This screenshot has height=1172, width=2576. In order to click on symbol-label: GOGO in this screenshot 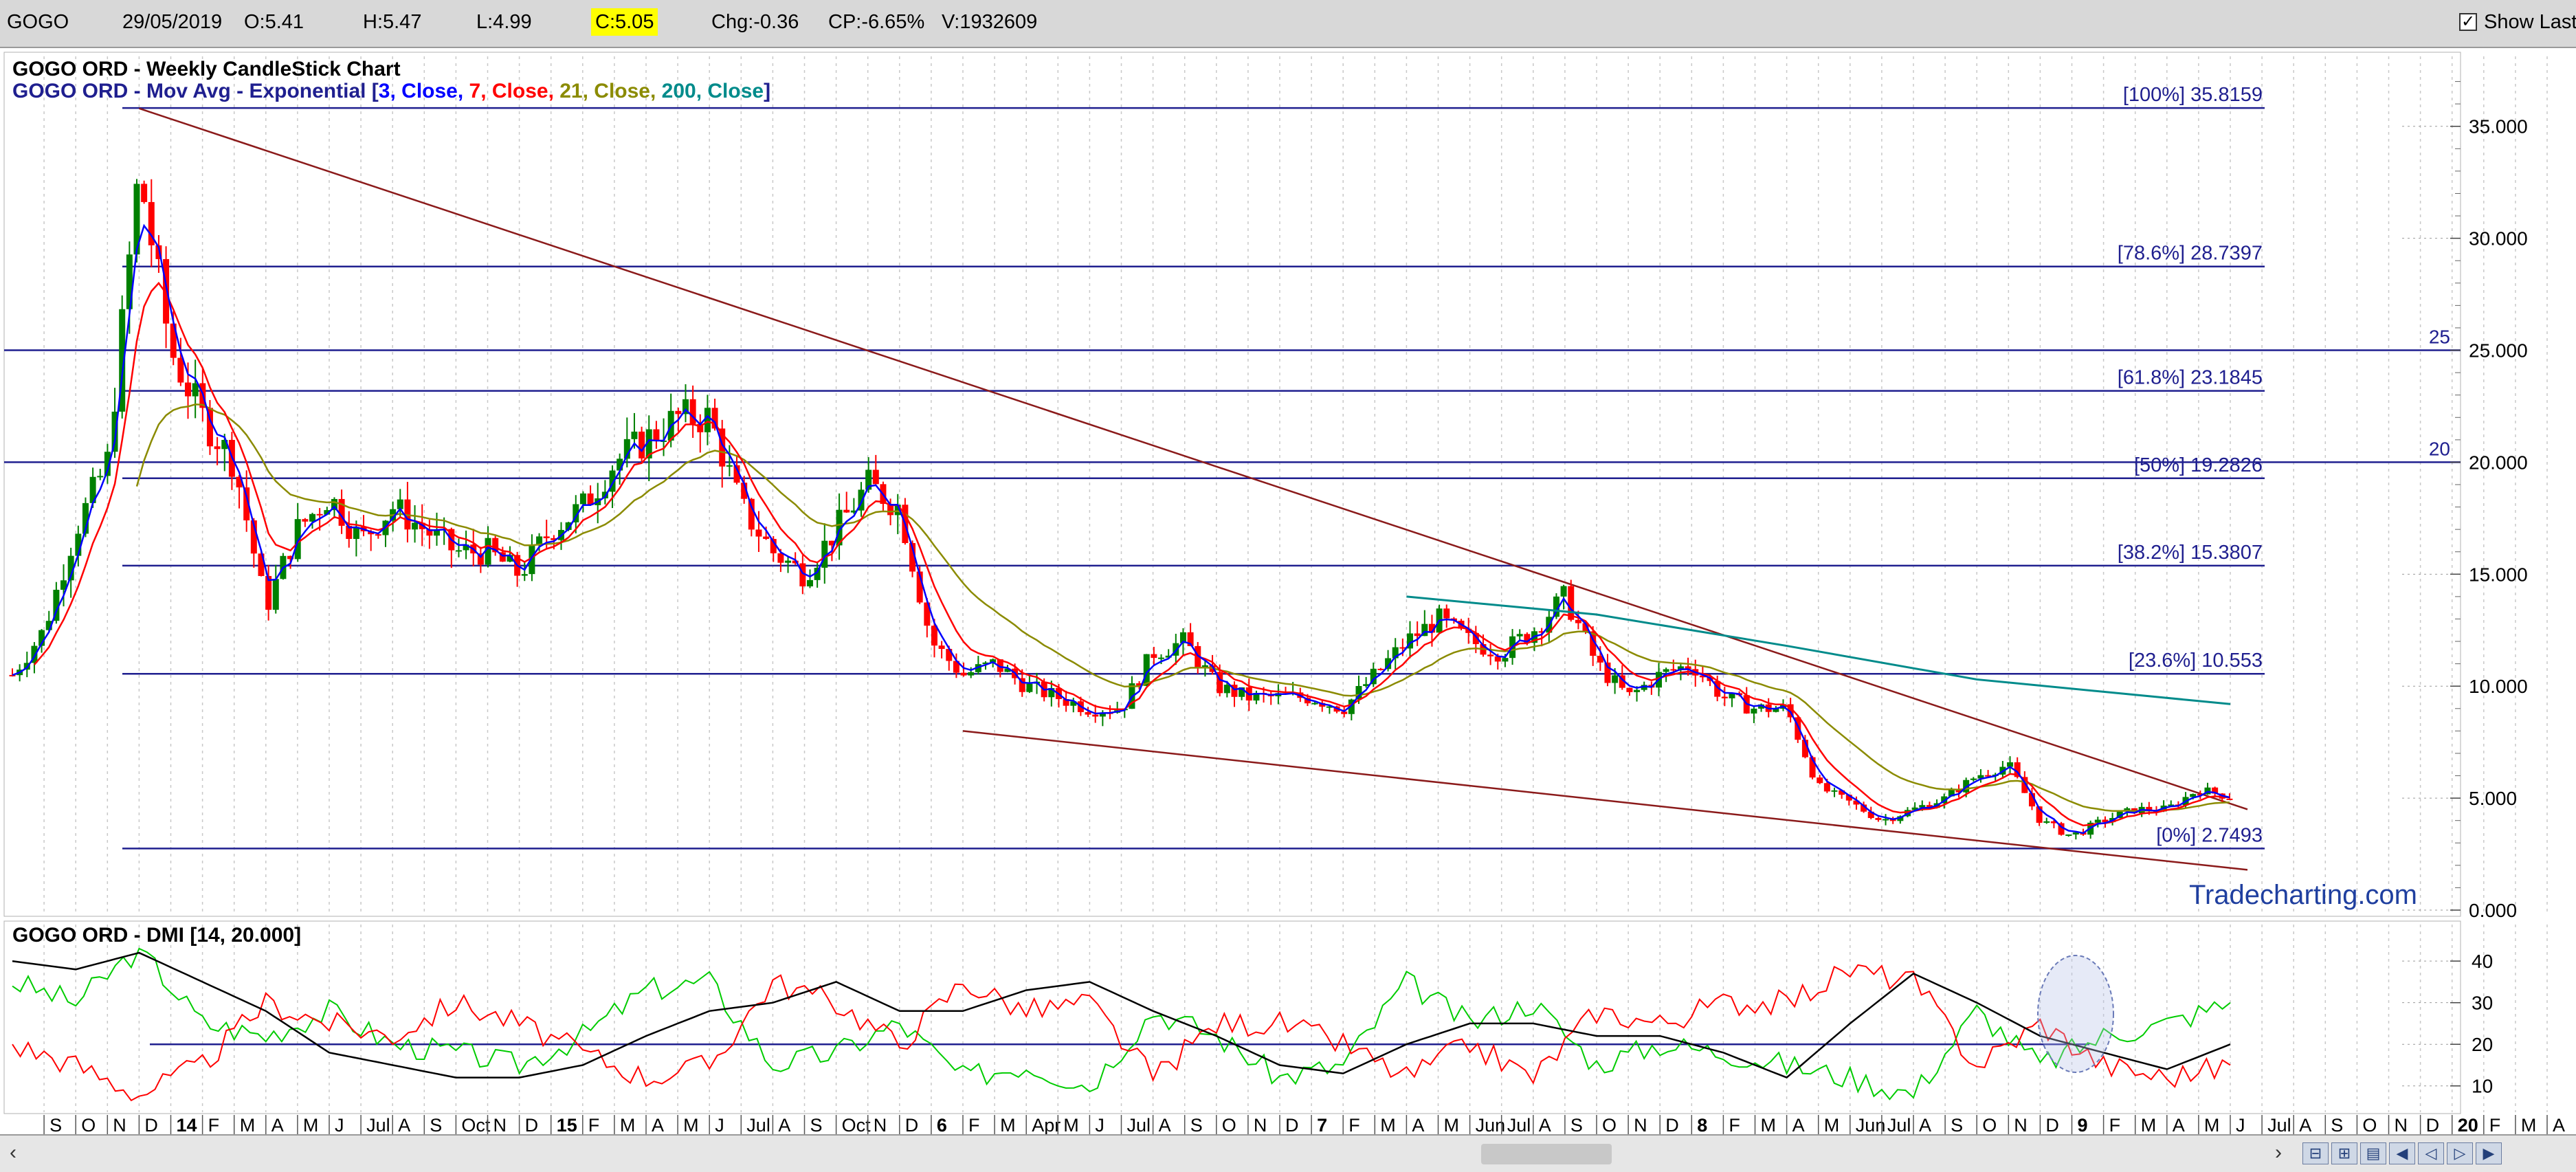, I will do `click(38, 22)`.